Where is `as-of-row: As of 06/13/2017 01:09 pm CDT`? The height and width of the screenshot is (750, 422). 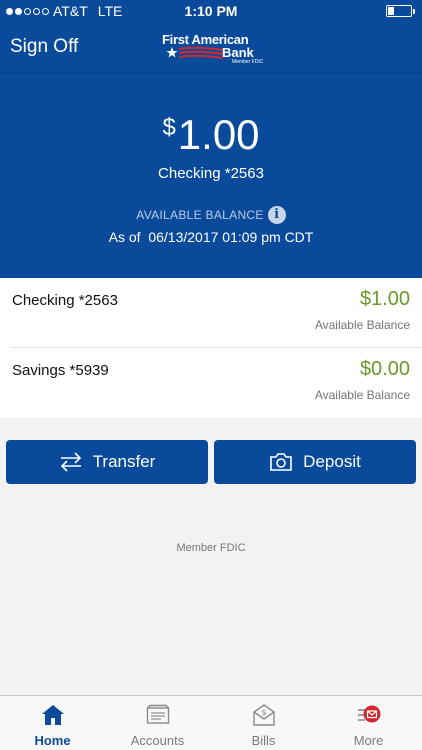
as-of-row: As of 06/13/2017 01:09 pm CDT is located at coordinates (211, 237).